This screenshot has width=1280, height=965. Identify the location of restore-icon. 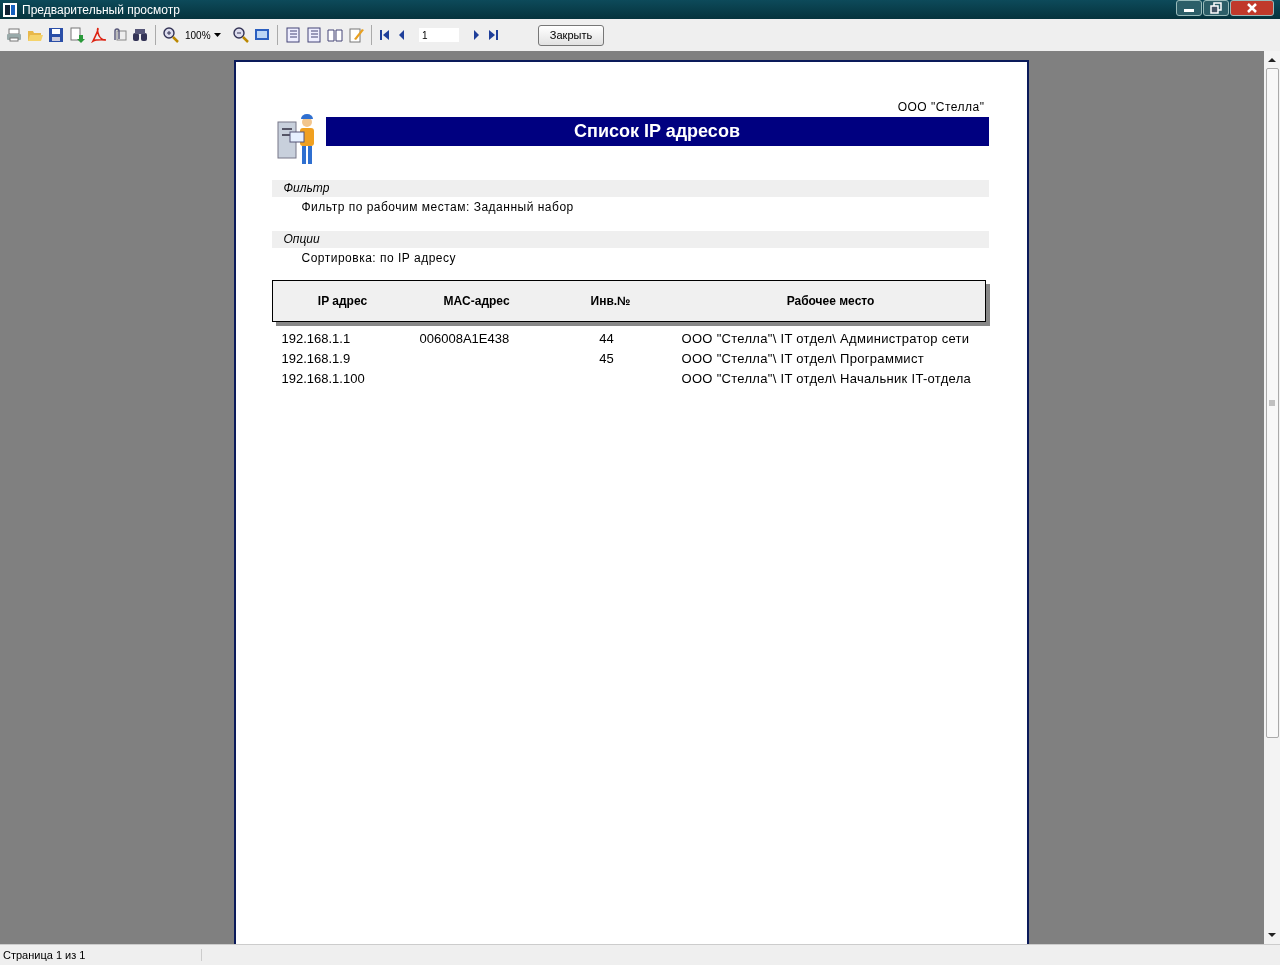
(1216, 8).